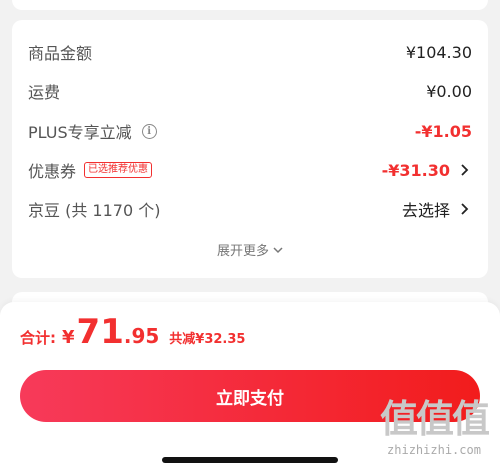 The height and width of the screenshot is (473, 500). I want to click on jd-beans-row: 京豆 (共 1170 个) 去选择, so click(250, 209).